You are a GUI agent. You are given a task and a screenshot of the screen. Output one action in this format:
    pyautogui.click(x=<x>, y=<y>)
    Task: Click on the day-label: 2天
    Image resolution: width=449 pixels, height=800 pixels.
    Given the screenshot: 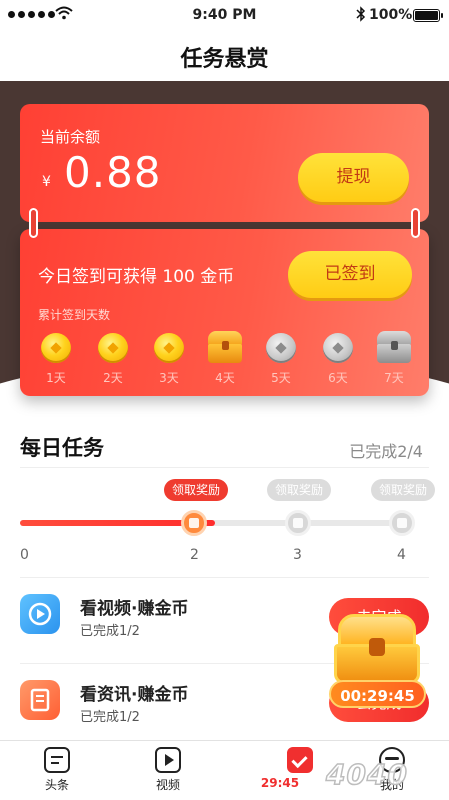 What is the action you would take?
    pyautogui.click(x=113, y=378)
    